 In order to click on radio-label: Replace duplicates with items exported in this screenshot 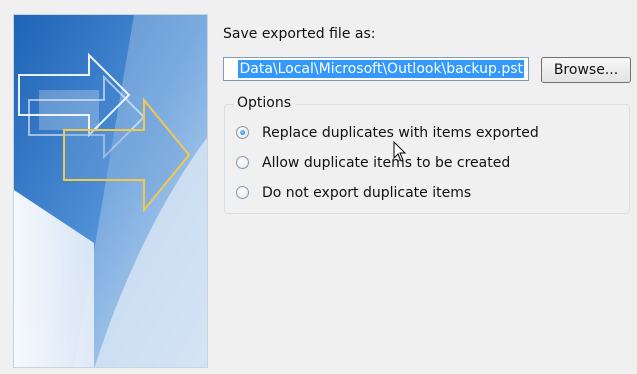, I will do `click(400, 133)`.